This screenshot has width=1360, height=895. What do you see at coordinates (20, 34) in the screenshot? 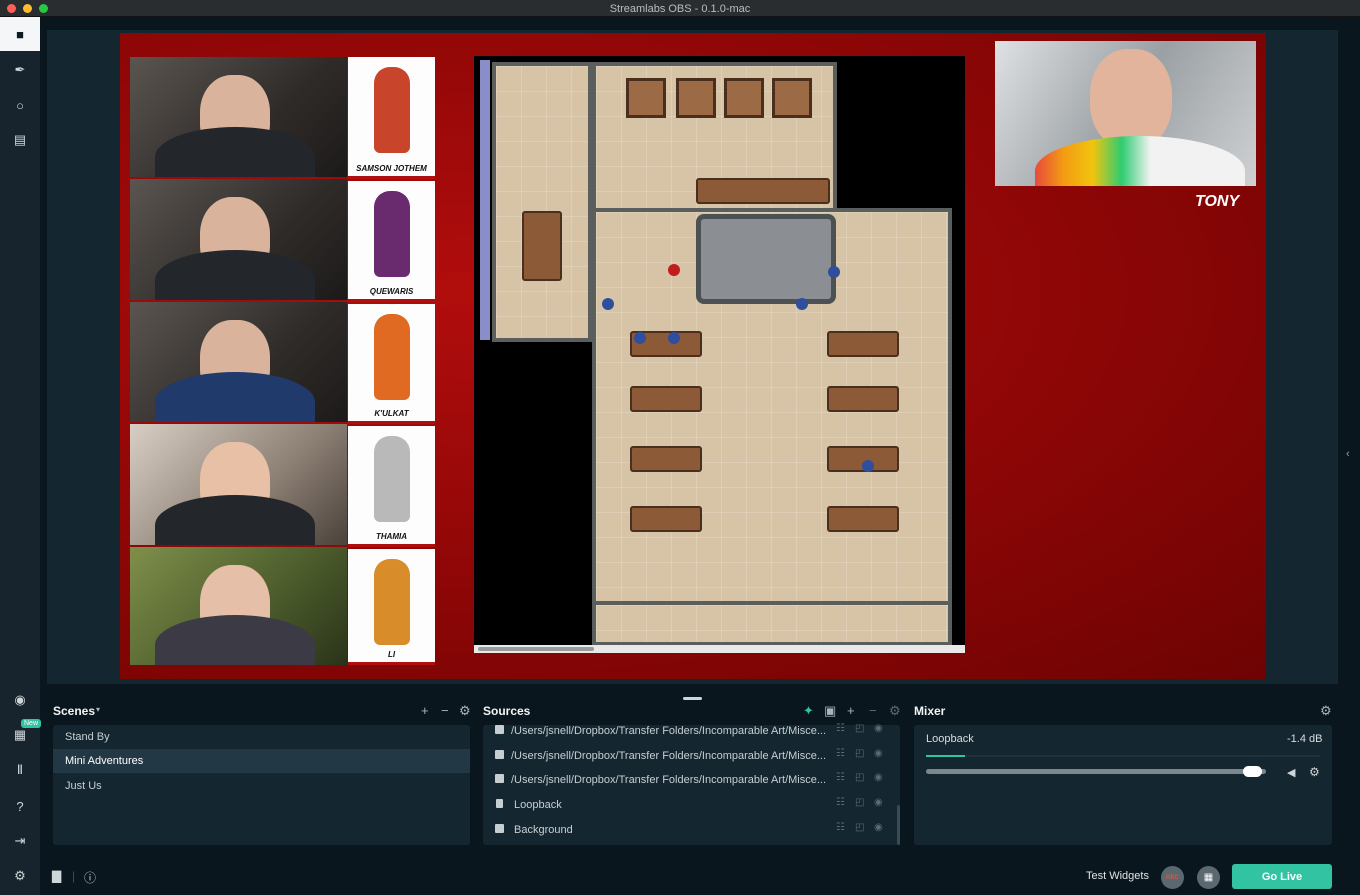
I see `nav-editor-camera-icon: ■` at bounding box center [20, 34].